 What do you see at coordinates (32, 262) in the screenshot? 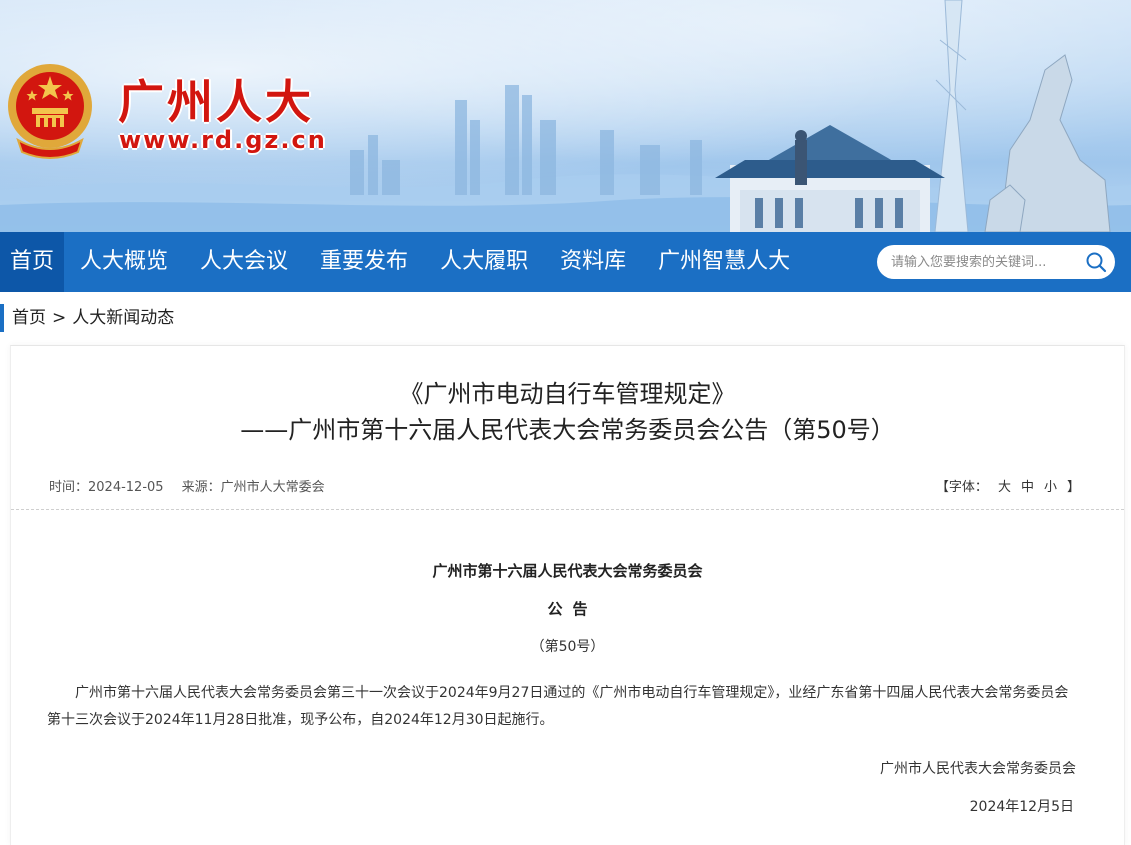
I see `nav-item-home: 首页` at bounding box center [32, 262].